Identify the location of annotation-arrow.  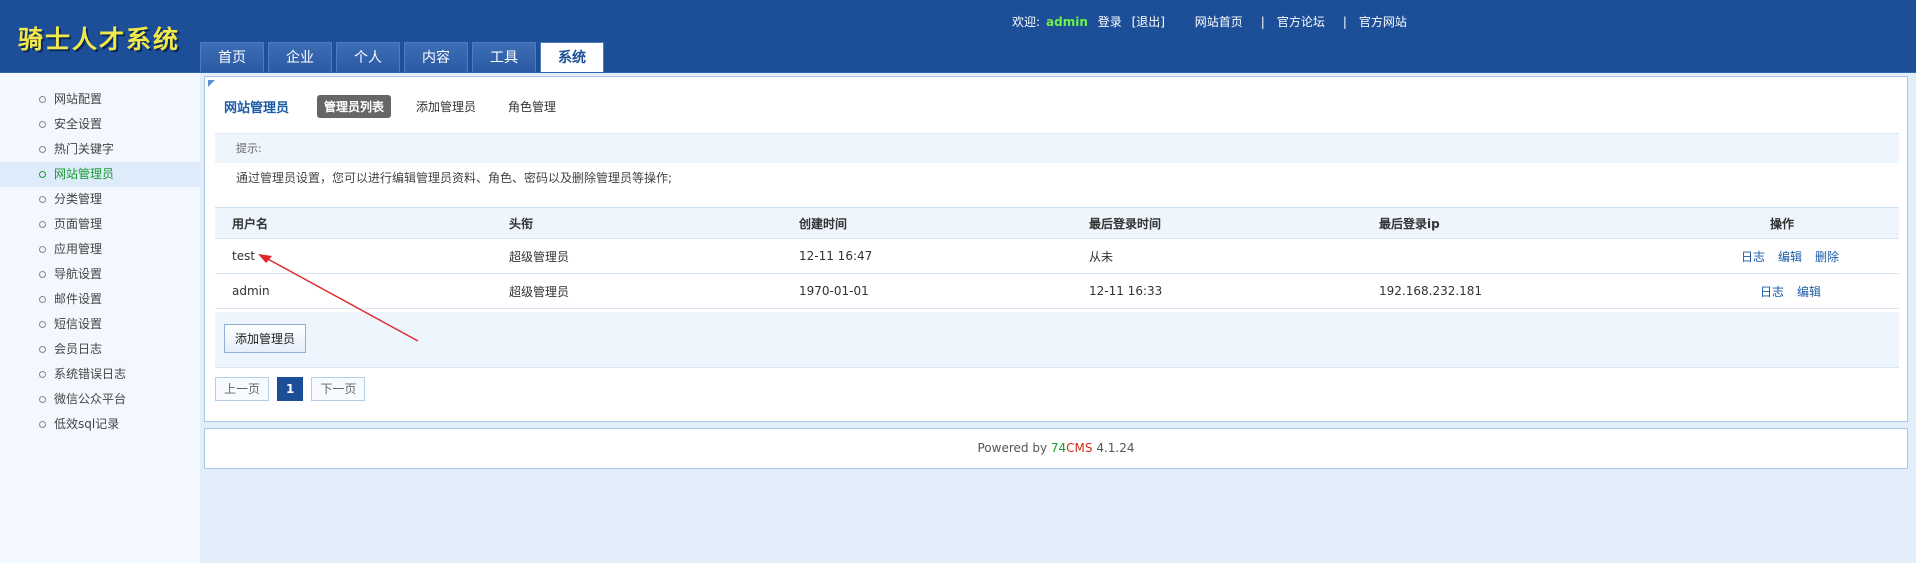
(338, 298).